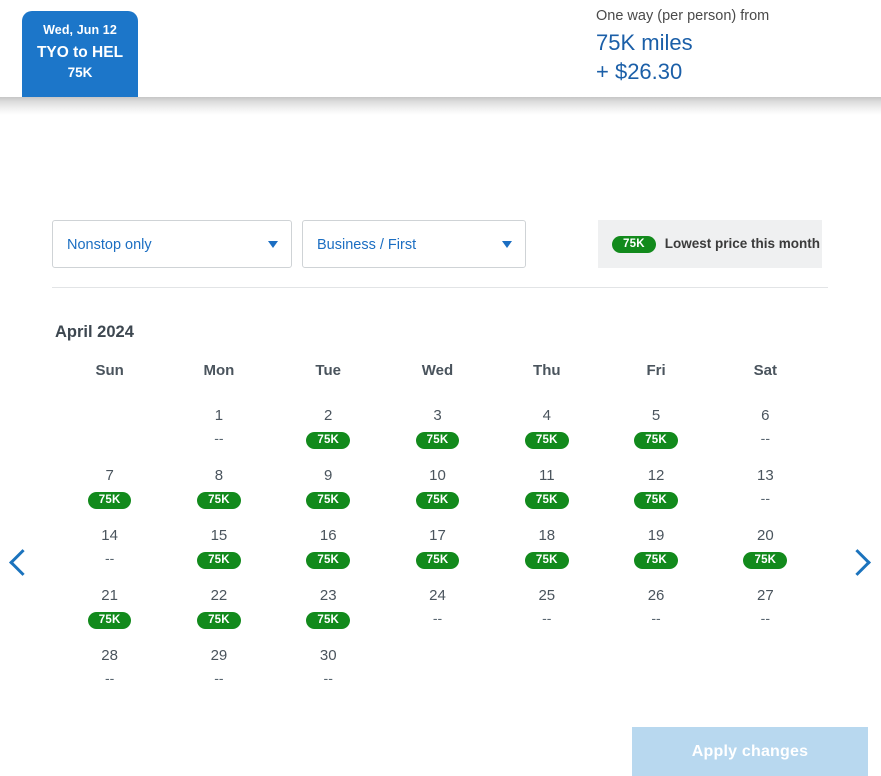 Image resolution: width=881 pixels, height=776 pixels. I want to click on calendar-day-number: 22, so click(219, 595).